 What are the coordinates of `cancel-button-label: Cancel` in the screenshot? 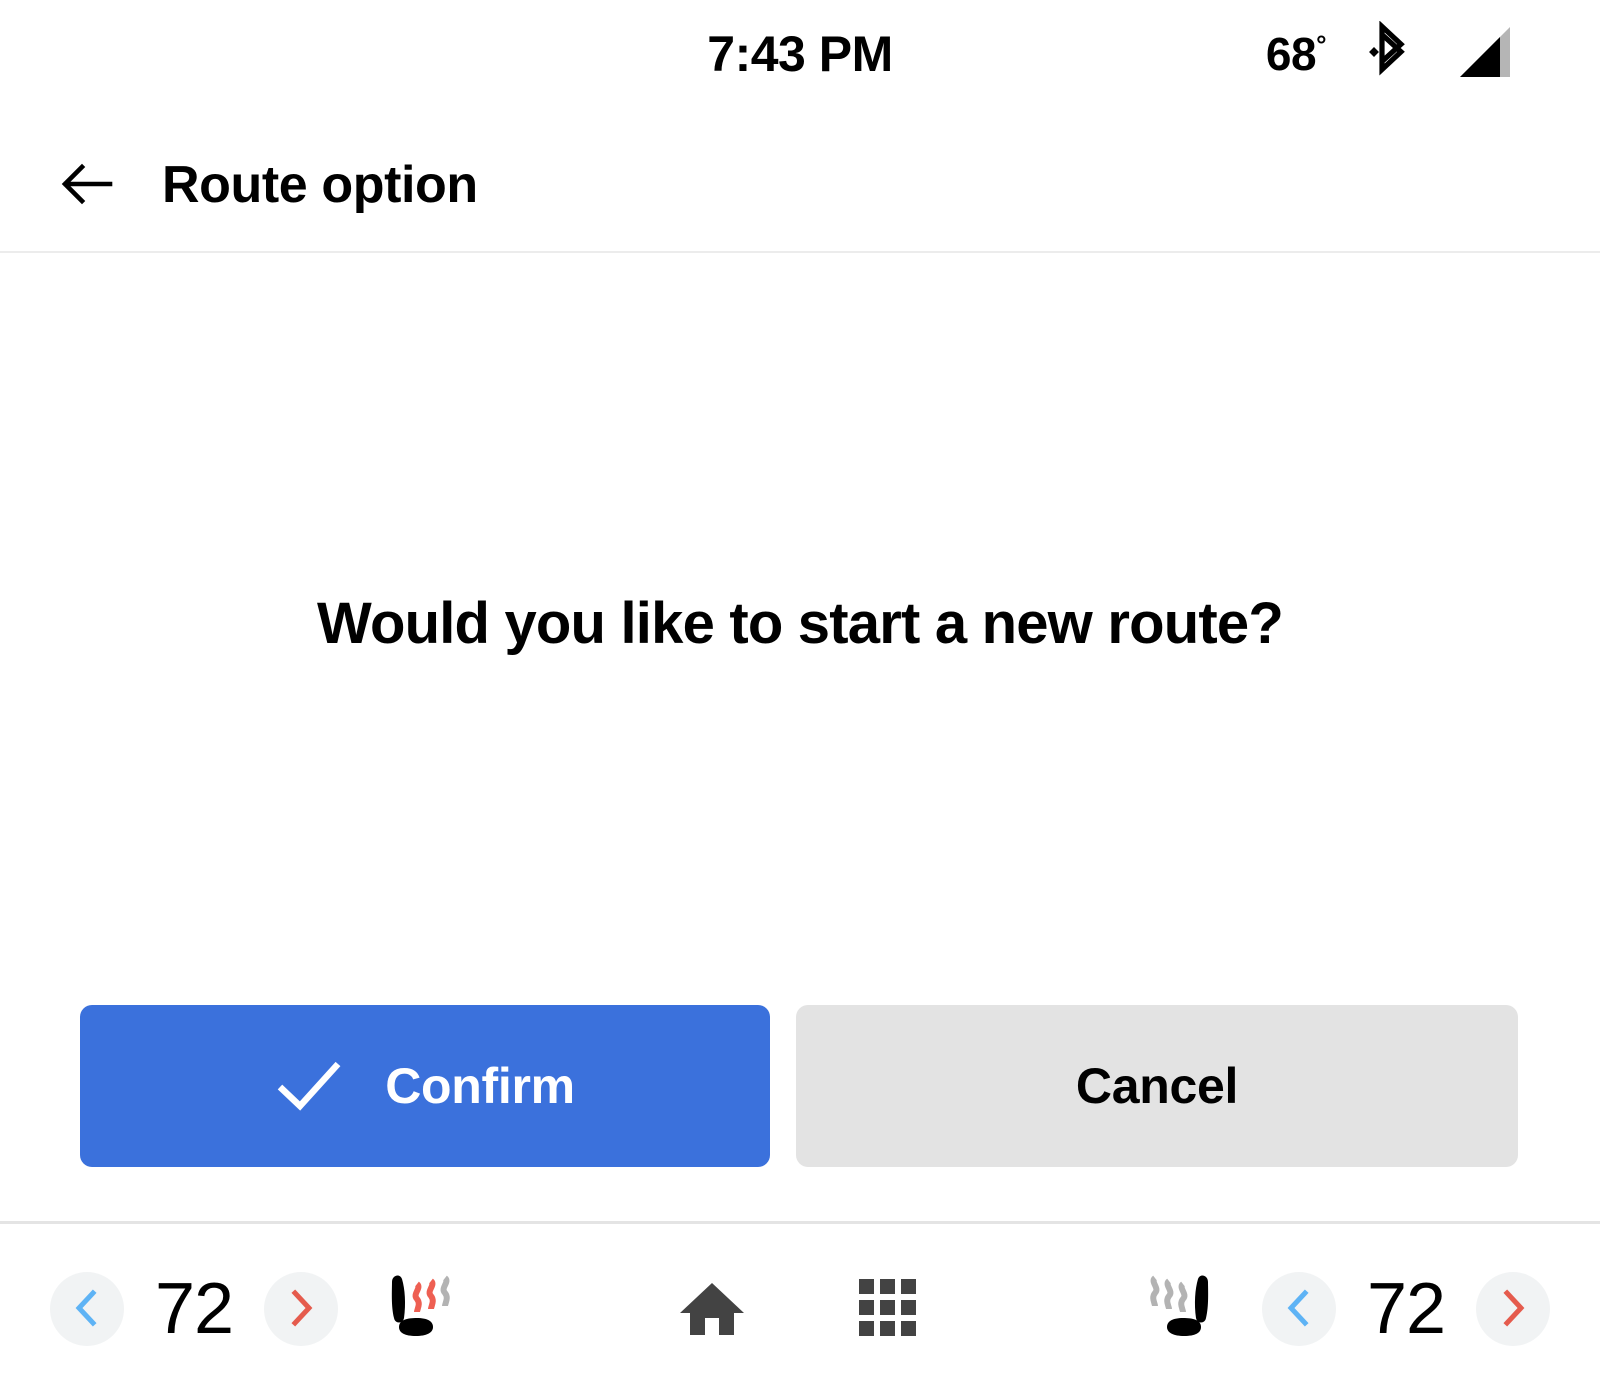 It's located at (1157, 1086).